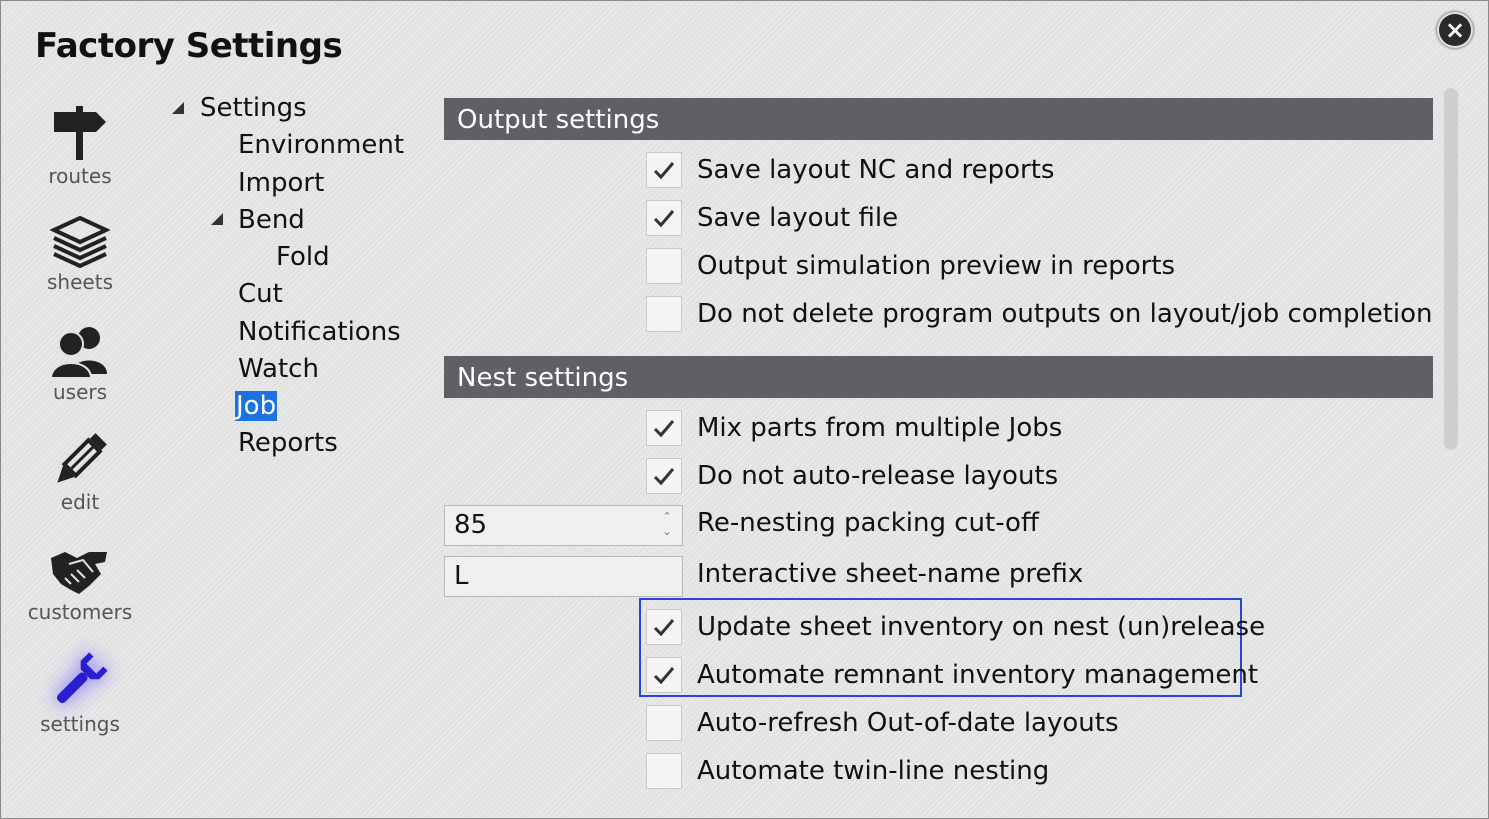 The image size is (1489, 819). Describe the element at coordinates (938, 377) in the screenshot. I see `nest-settings-header: Nest settings` at that location.